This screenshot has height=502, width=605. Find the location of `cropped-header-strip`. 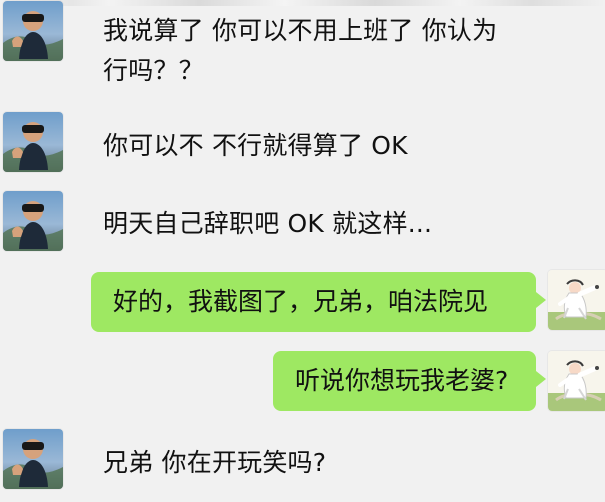

cropped-header-strip is located at coordinates (302, 3).